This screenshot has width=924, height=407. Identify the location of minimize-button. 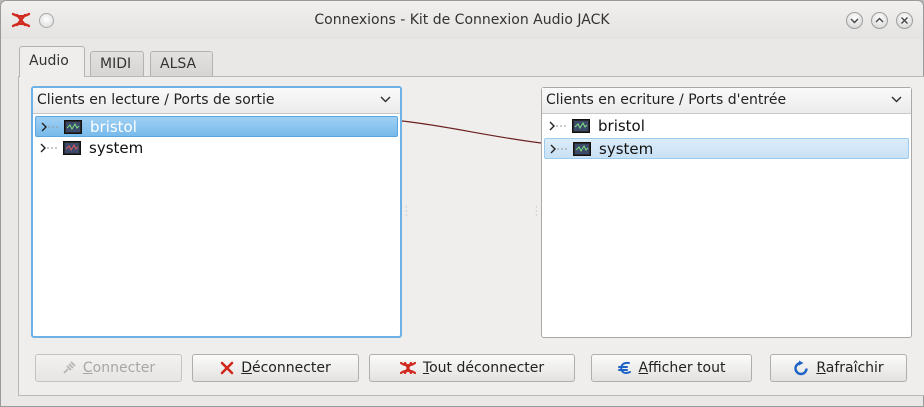
(854, 20).